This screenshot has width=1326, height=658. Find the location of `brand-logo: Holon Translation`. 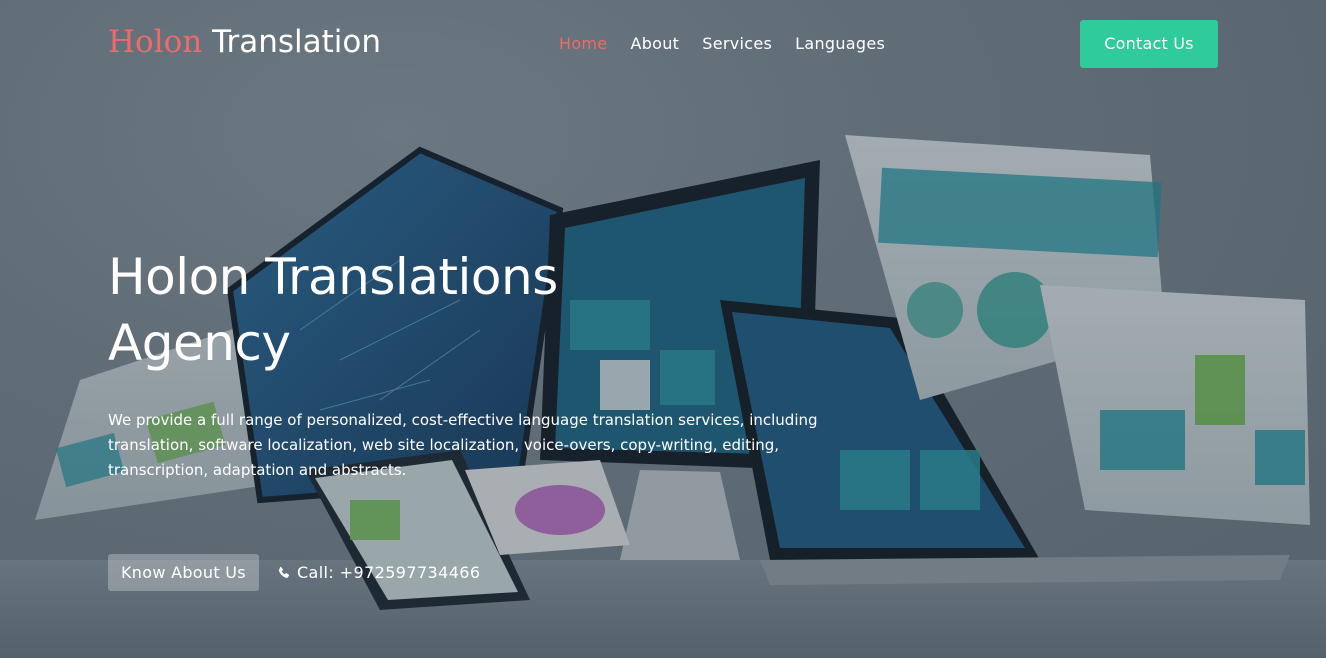

brand-logo: Holon Translation is located at coordinates (244, 42).